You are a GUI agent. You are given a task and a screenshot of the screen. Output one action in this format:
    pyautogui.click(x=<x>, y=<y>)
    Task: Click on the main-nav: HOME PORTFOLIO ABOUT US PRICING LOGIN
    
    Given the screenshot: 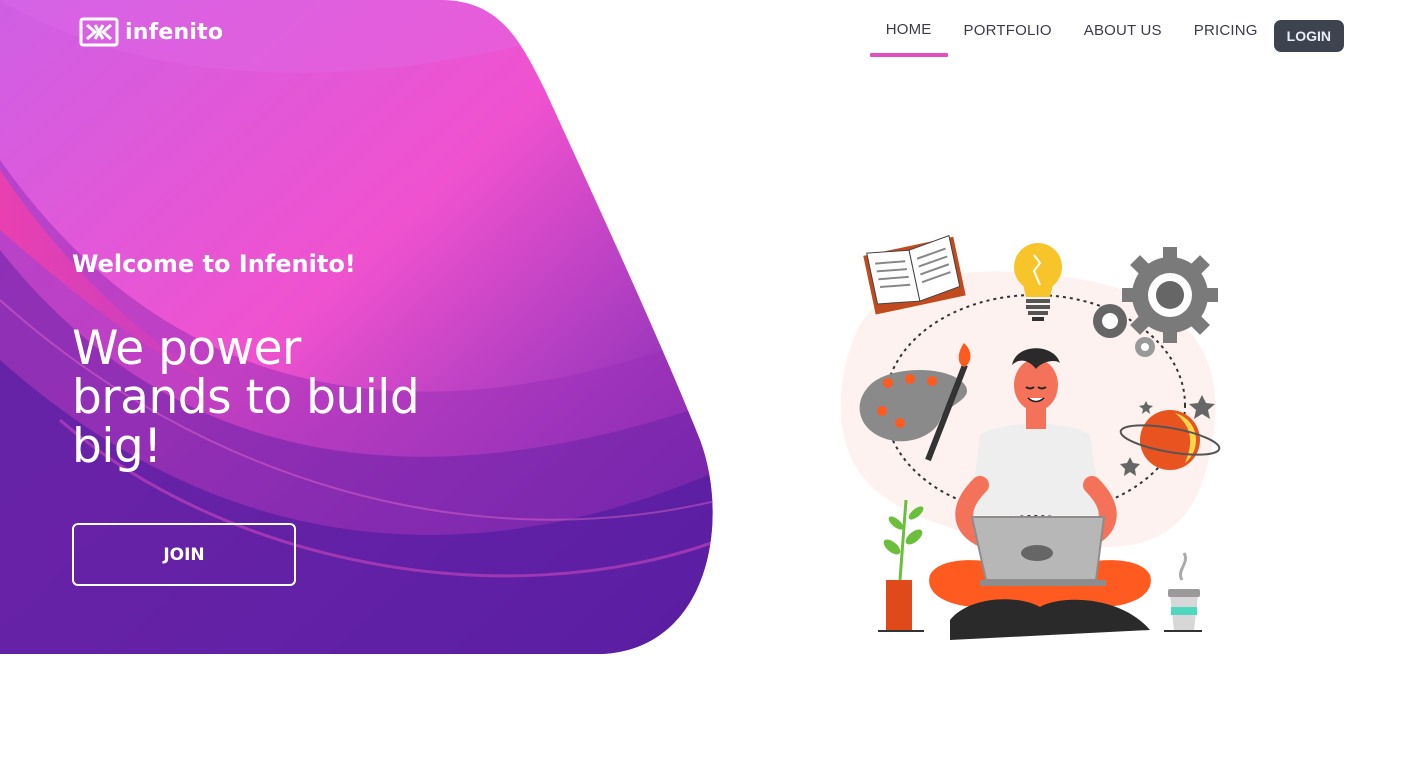 What is the action you would take?
    pyautogui.click(x=1106, y=36)
    